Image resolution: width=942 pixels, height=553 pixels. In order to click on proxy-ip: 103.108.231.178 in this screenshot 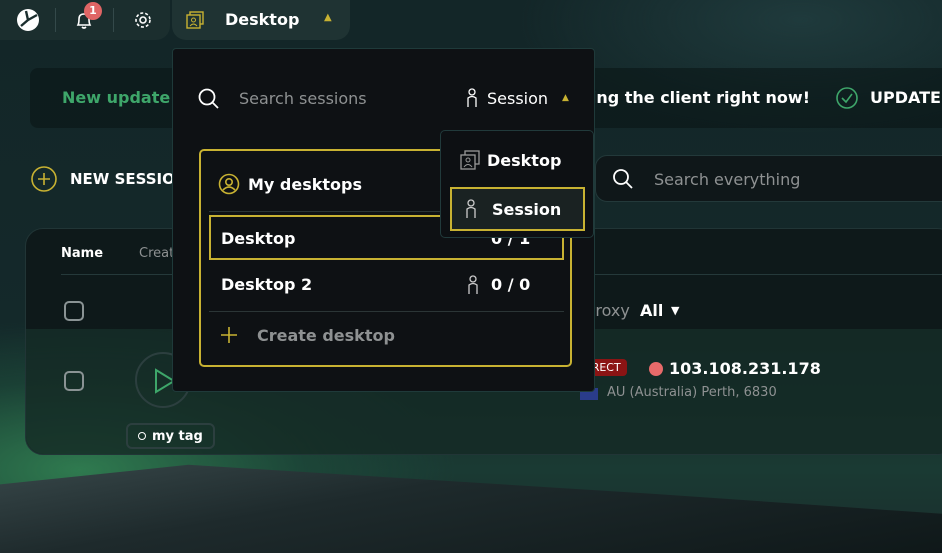, I will do `click(745, 368)`.